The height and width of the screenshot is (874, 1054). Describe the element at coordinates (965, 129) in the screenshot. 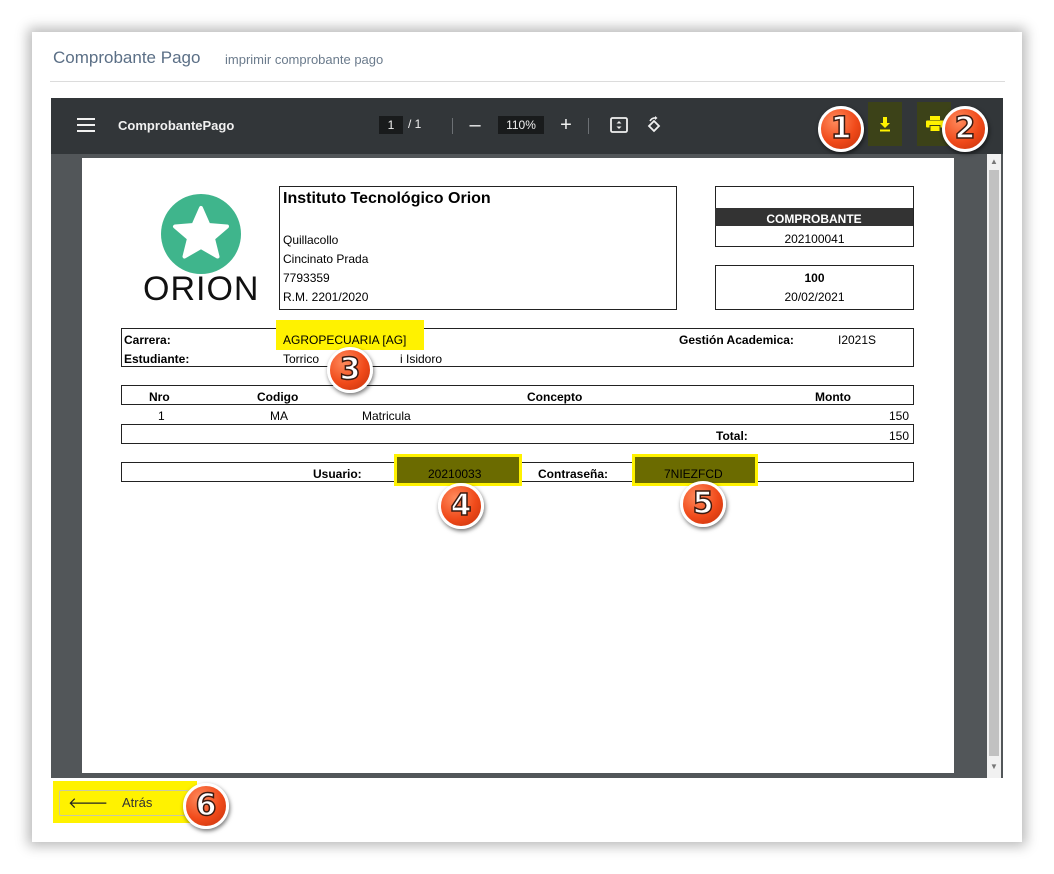

I see `callout-badge-2: 2` at that location.